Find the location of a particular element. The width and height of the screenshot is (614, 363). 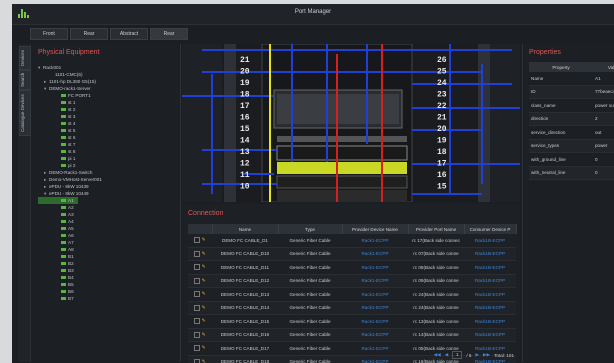

tree-item: A1 is located at coordinates (58, 200).